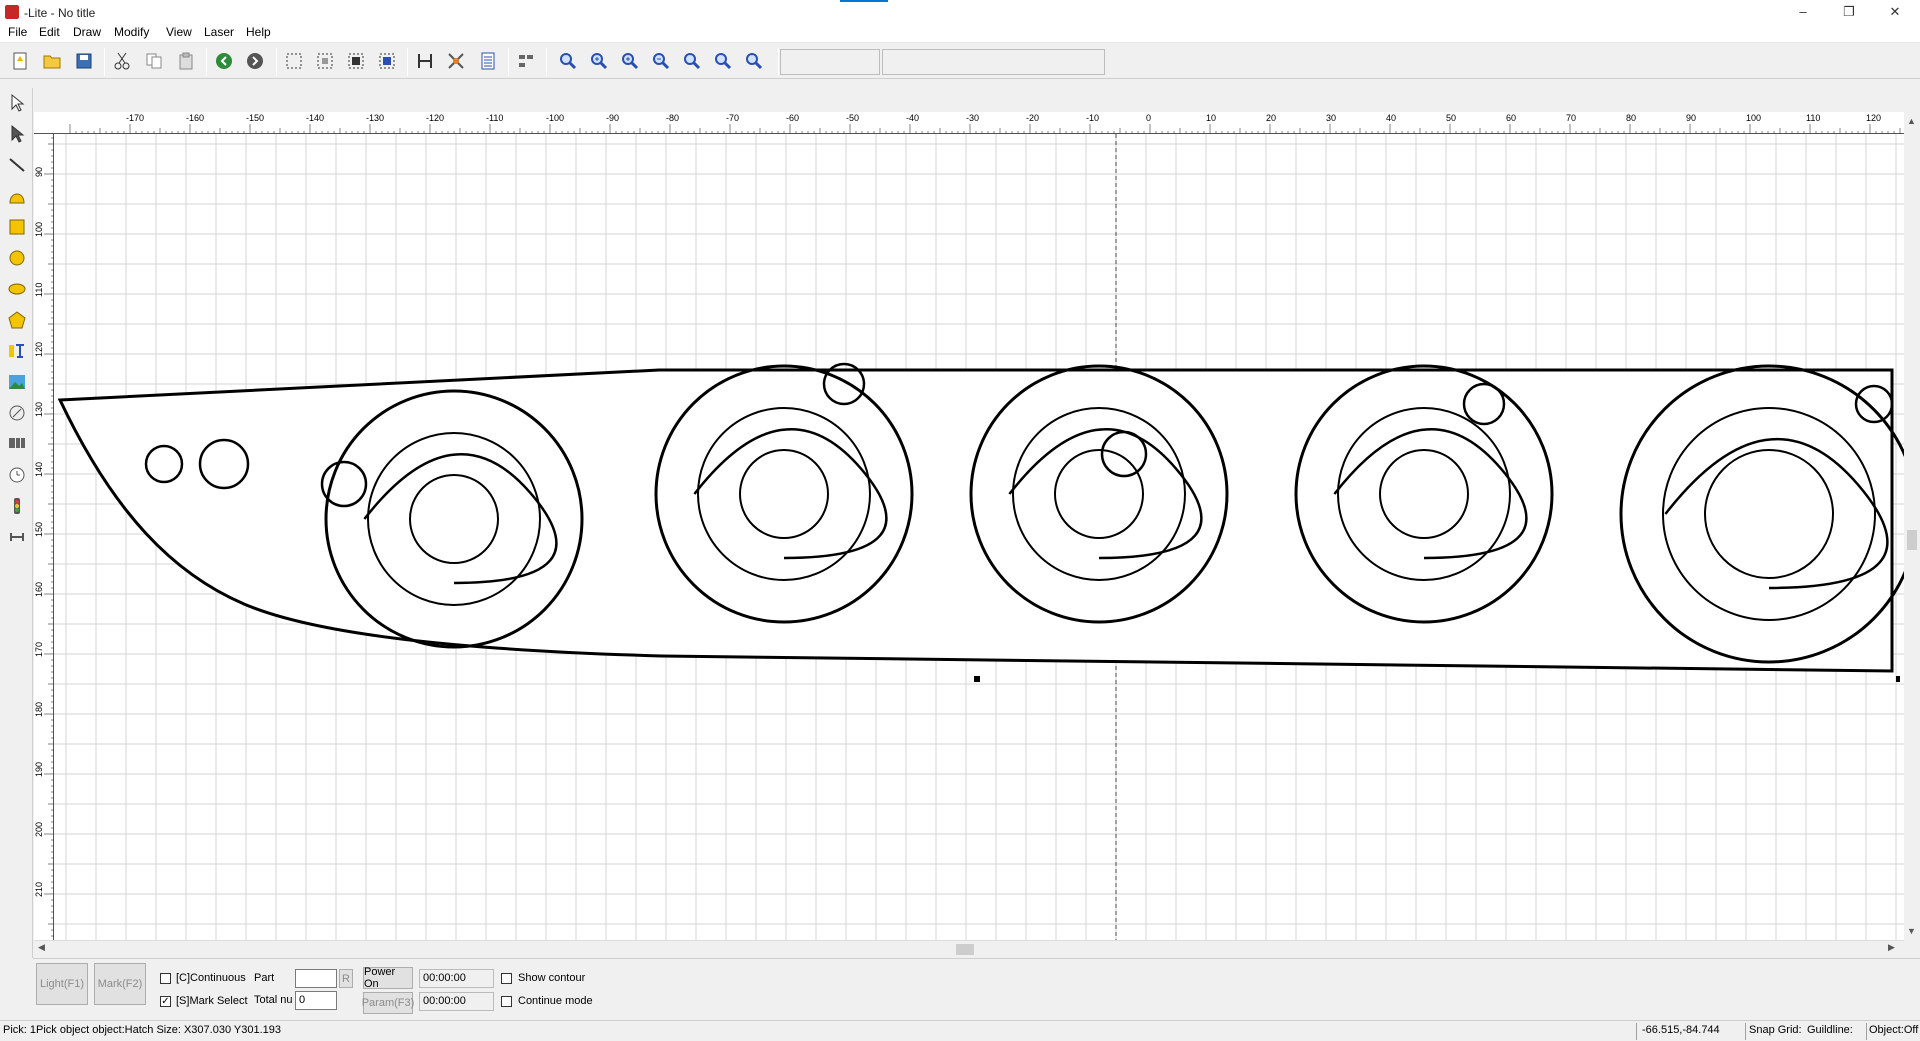 This screenshot has height=1041, width=1920. Describe the element at coordinates (387, 61) in the screenshot. I see `group-icon` at that location.